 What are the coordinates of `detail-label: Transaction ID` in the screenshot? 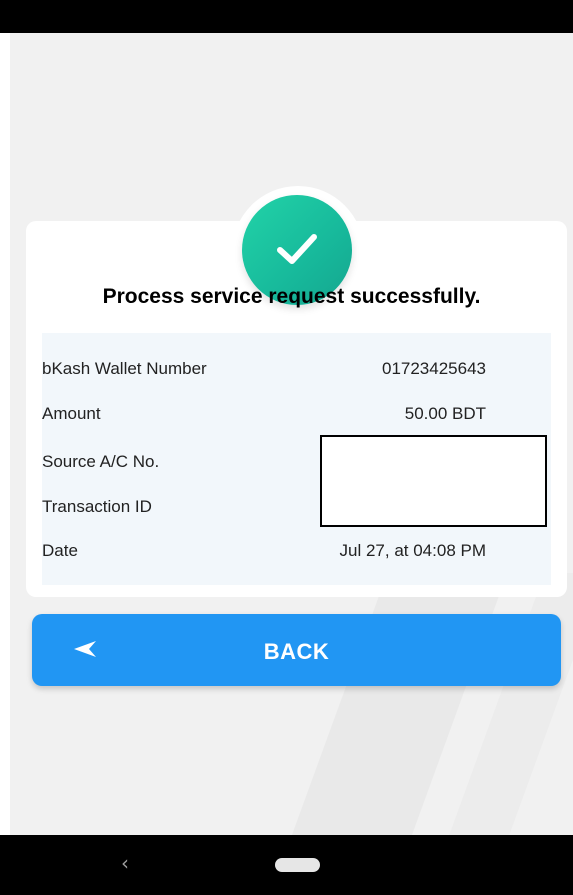 It's located at (97, 506).